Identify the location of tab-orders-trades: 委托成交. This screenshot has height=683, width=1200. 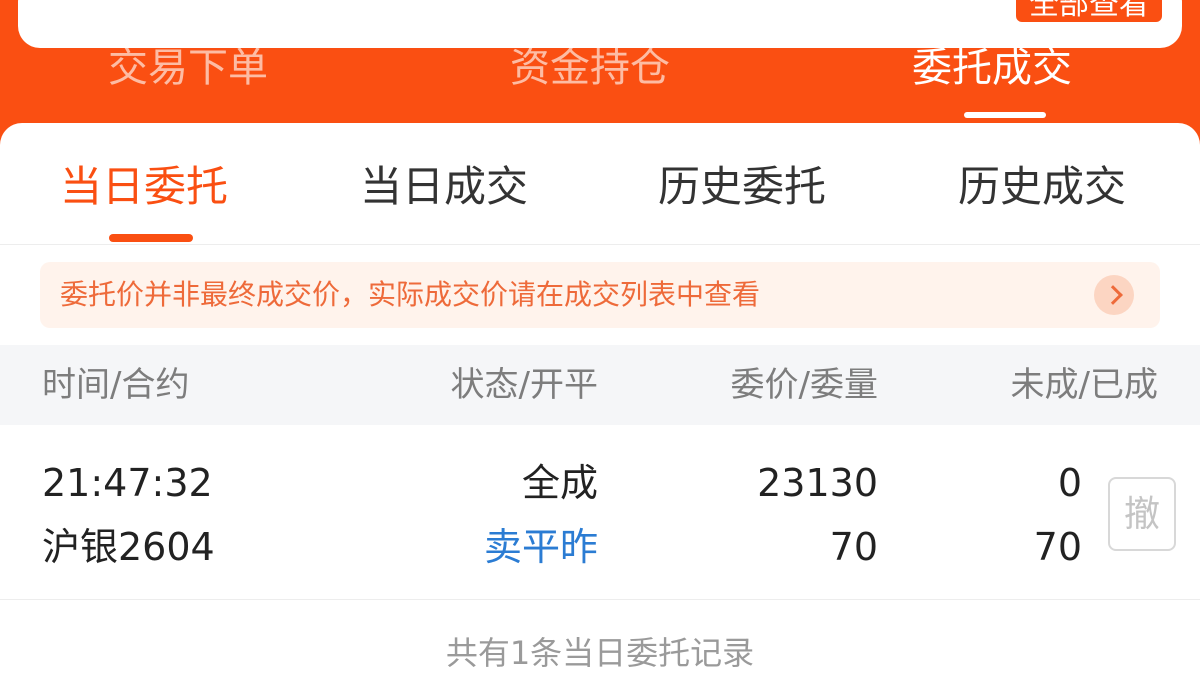
(992, 68).